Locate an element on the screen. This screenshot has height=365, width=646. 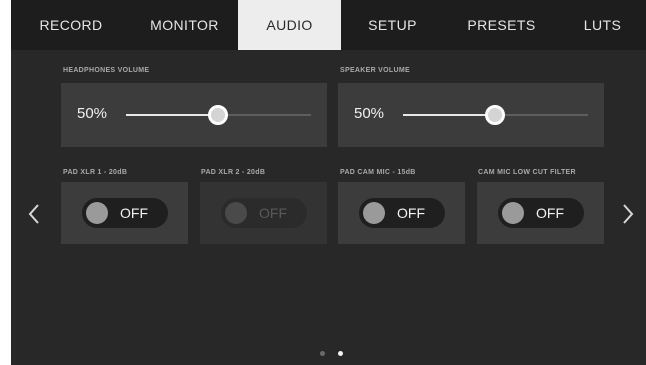
pad-xlr1-label: PAD XLR 1 - 20dB is located at coordinates (95, 172).